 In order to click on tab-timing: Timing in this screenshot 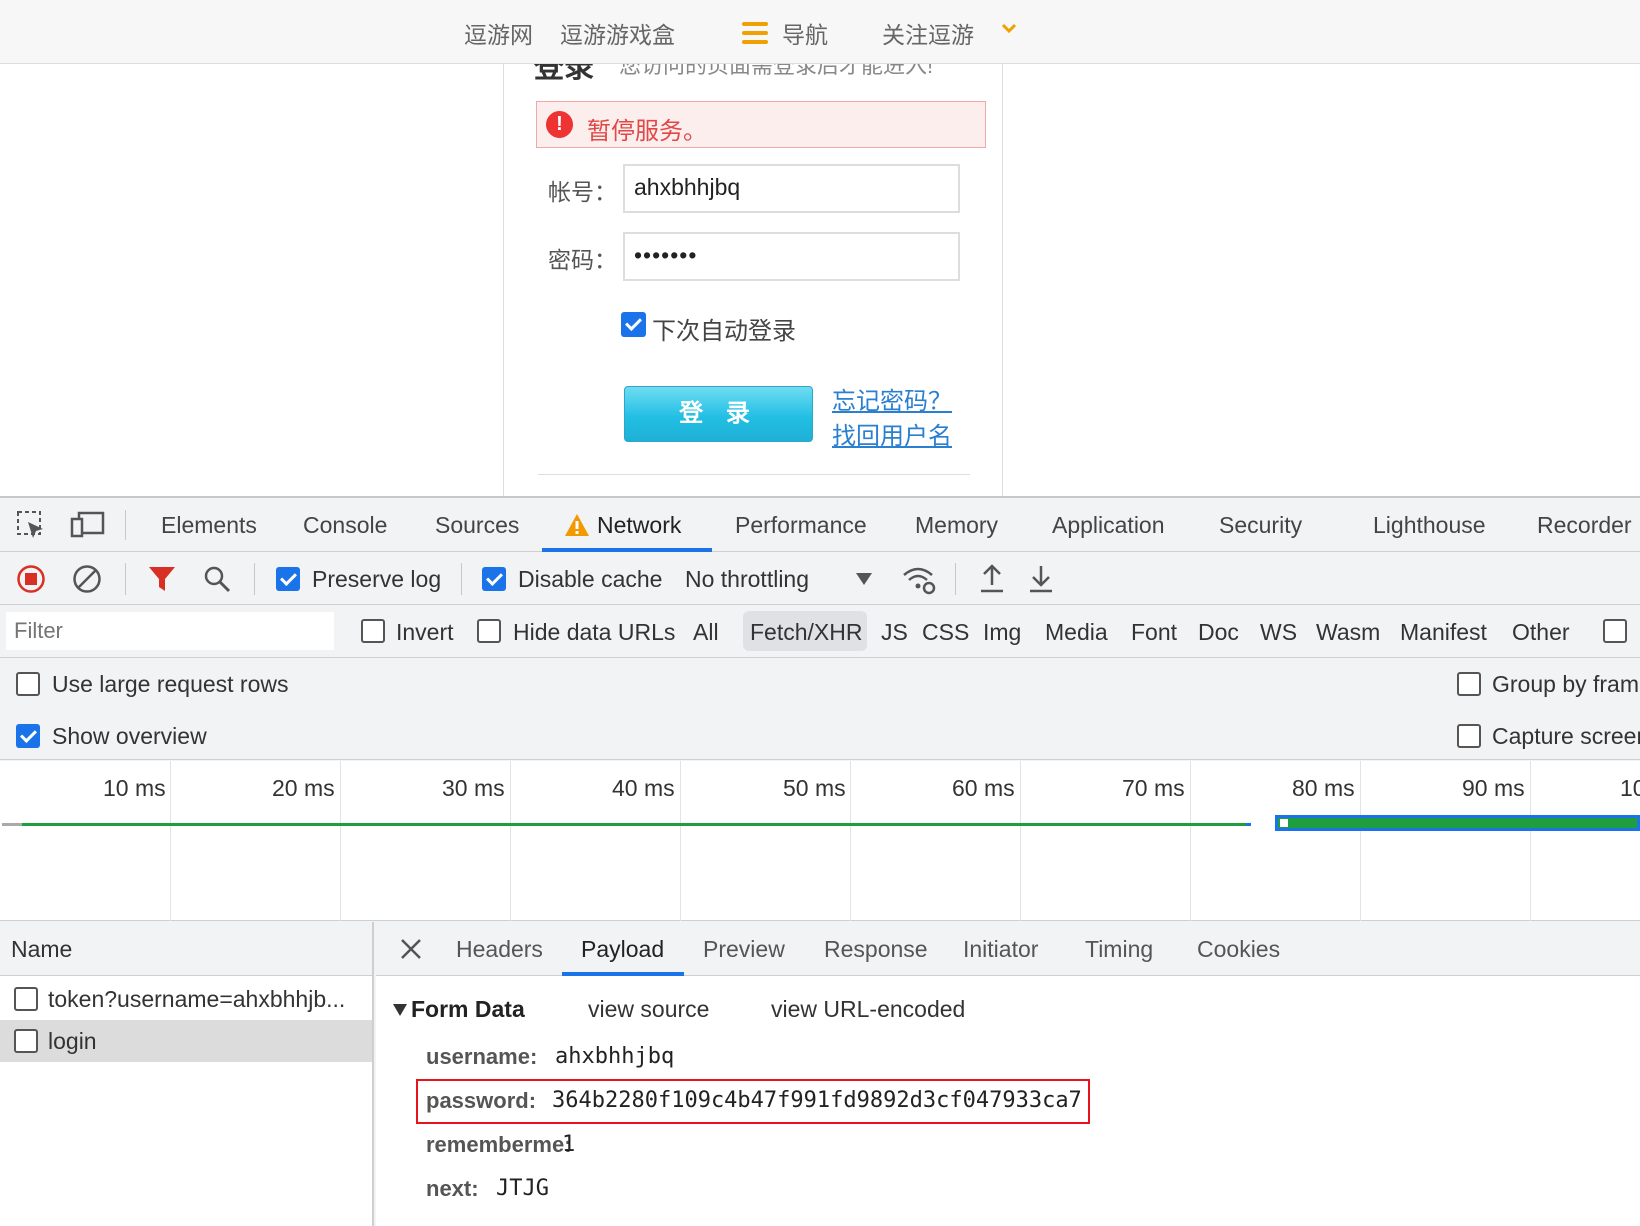, I will do `click(1119, 949)`.